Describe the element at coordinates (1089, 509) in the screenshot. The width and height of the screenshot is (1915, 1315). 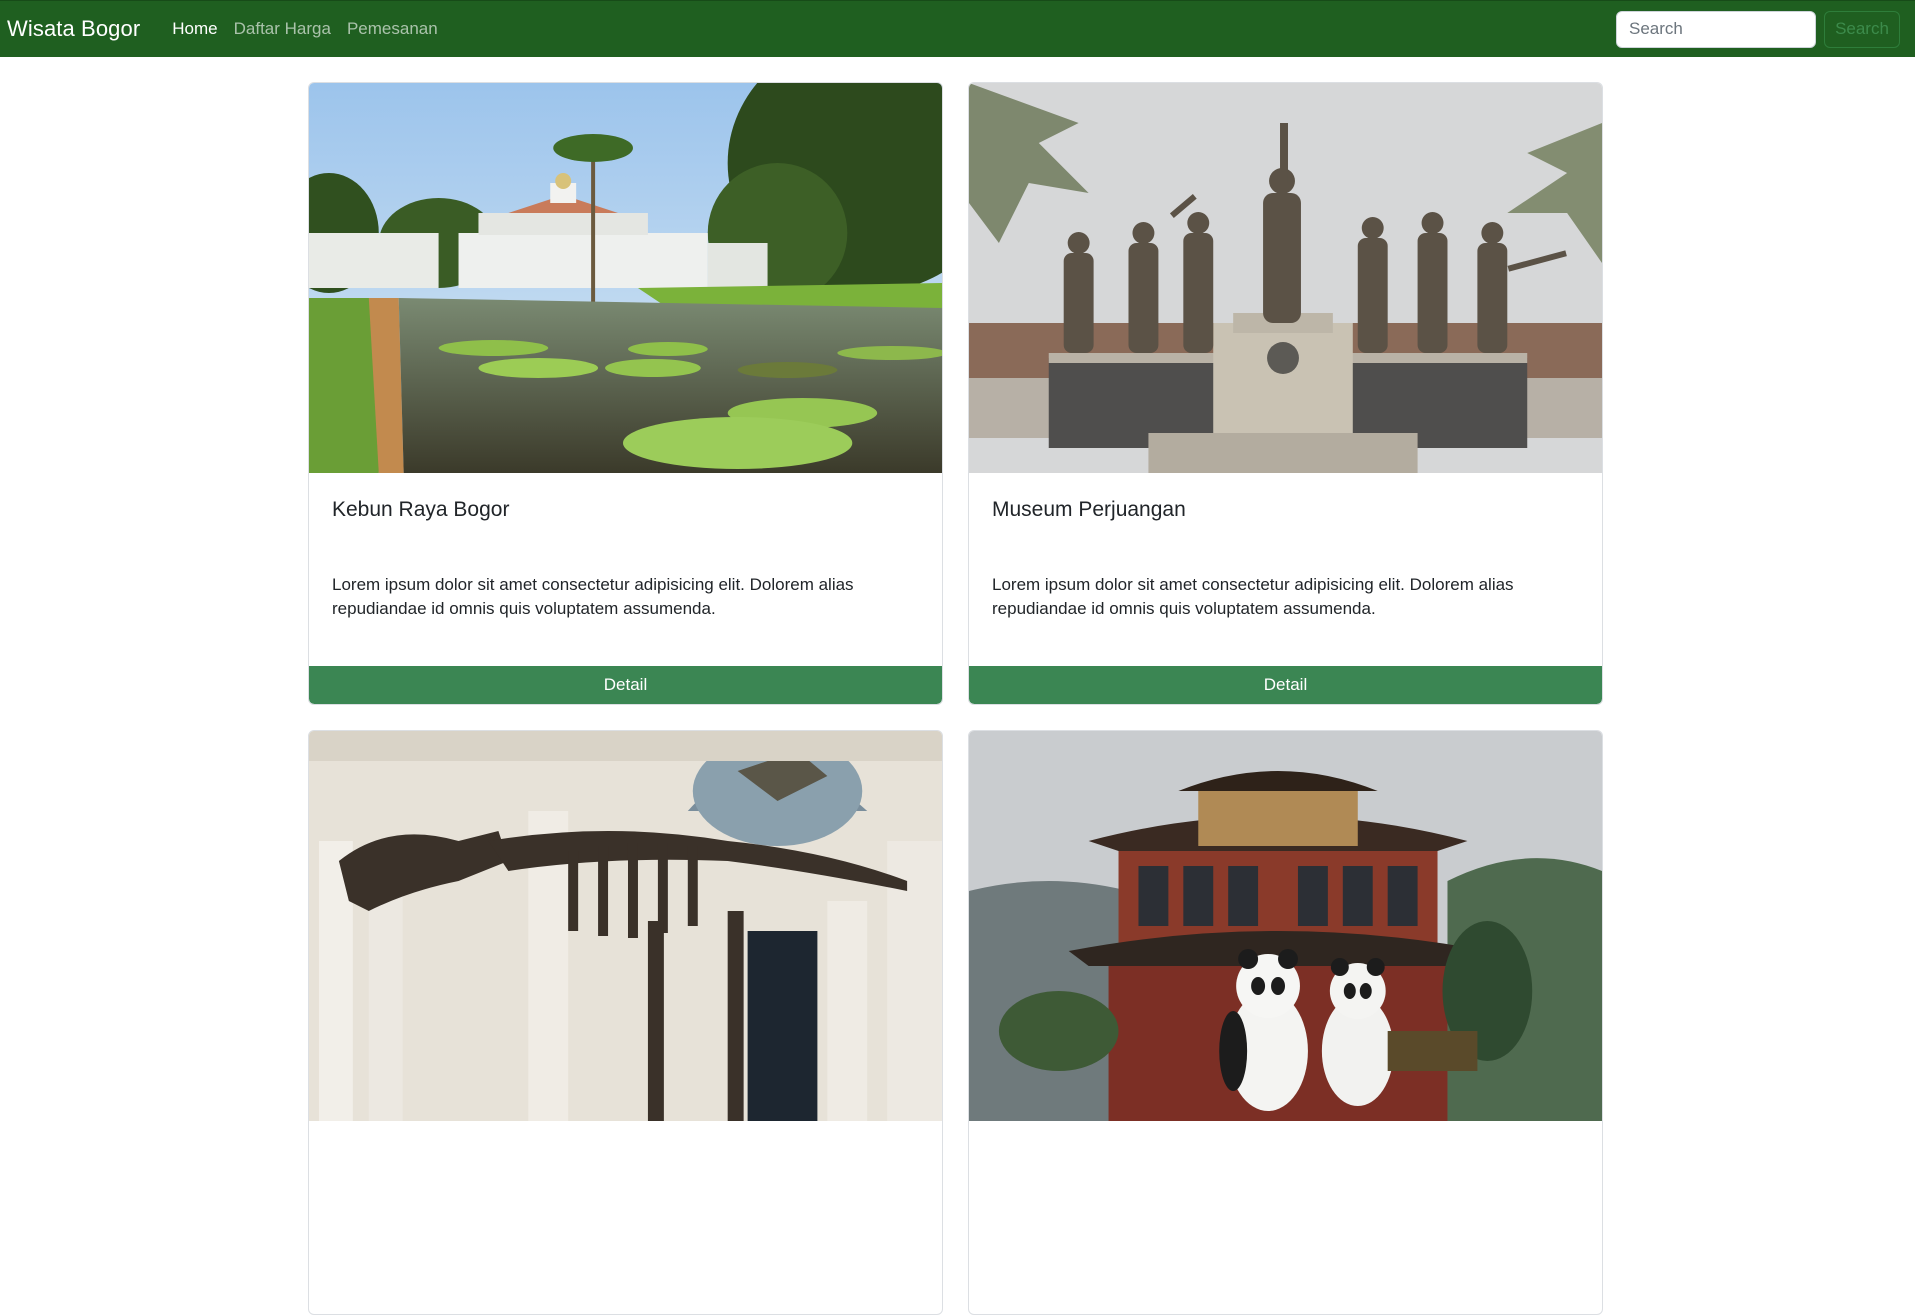
I see `card-title: Museum Perjuangan` at that location.